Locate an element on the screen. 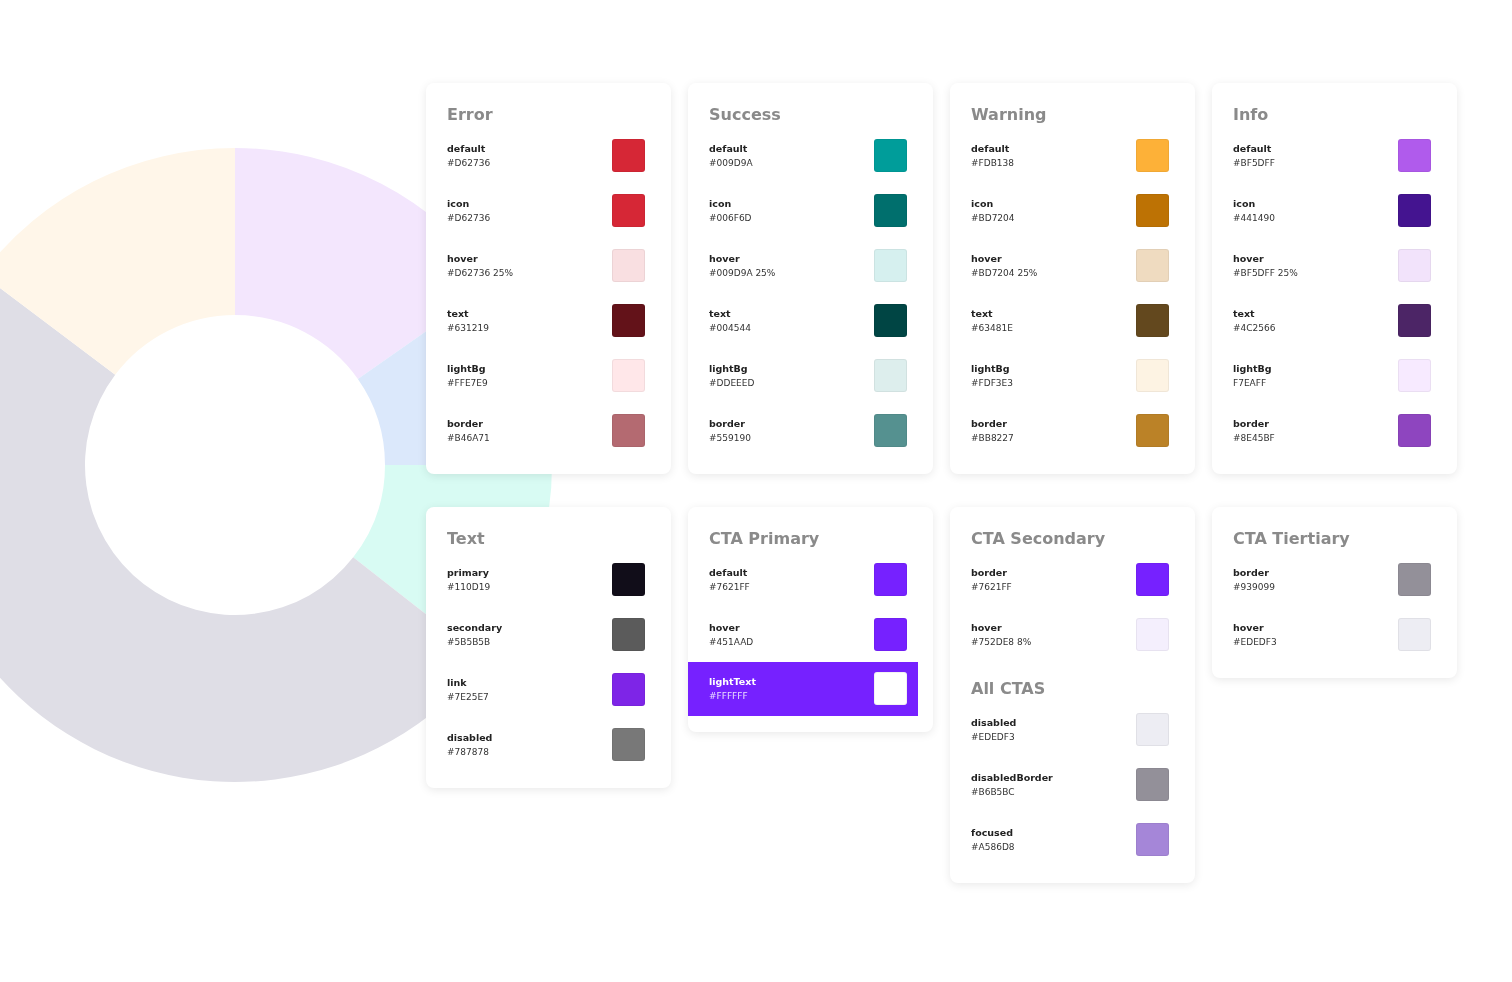 Image resolution: width=1512 pixels, height=982 pixels. hex-value: #004544 is located at coordinates (730, 327).